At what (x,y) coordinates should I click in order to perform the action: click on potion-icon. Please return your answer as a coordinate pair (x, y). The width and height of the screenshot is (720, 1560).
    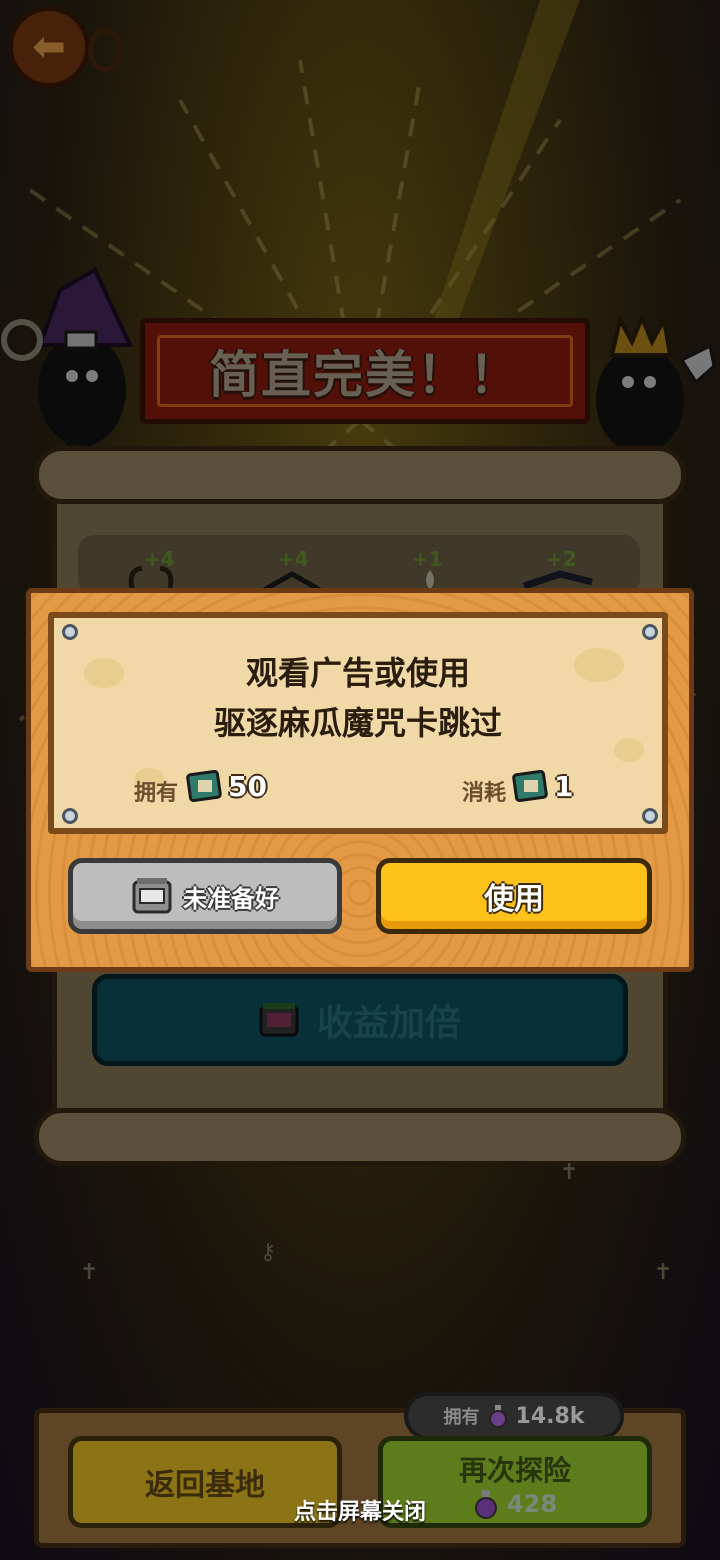
    Looking at the image, I should click on (497, 1416).